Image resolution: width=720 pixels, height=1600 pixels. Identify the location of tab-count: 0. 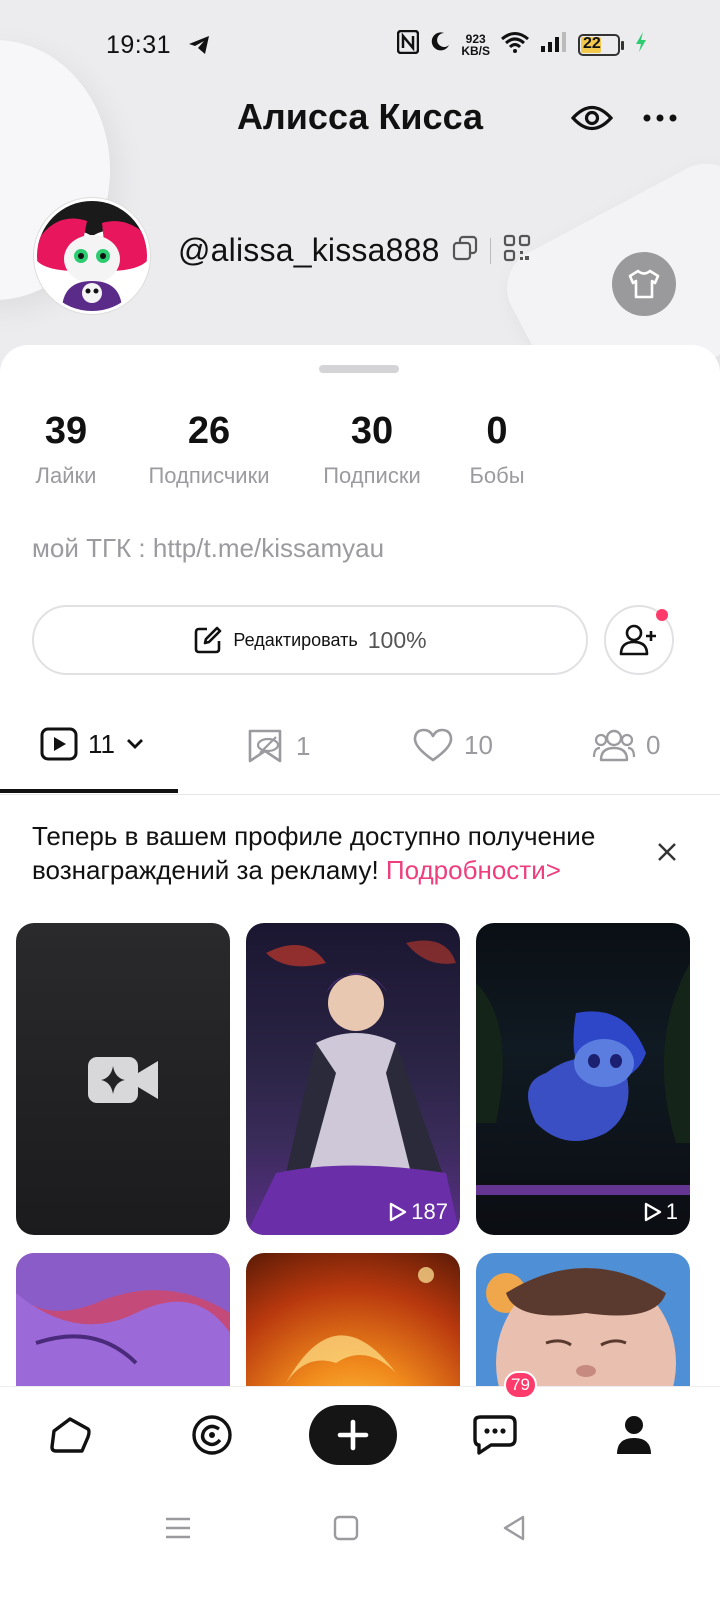
(653, 744).